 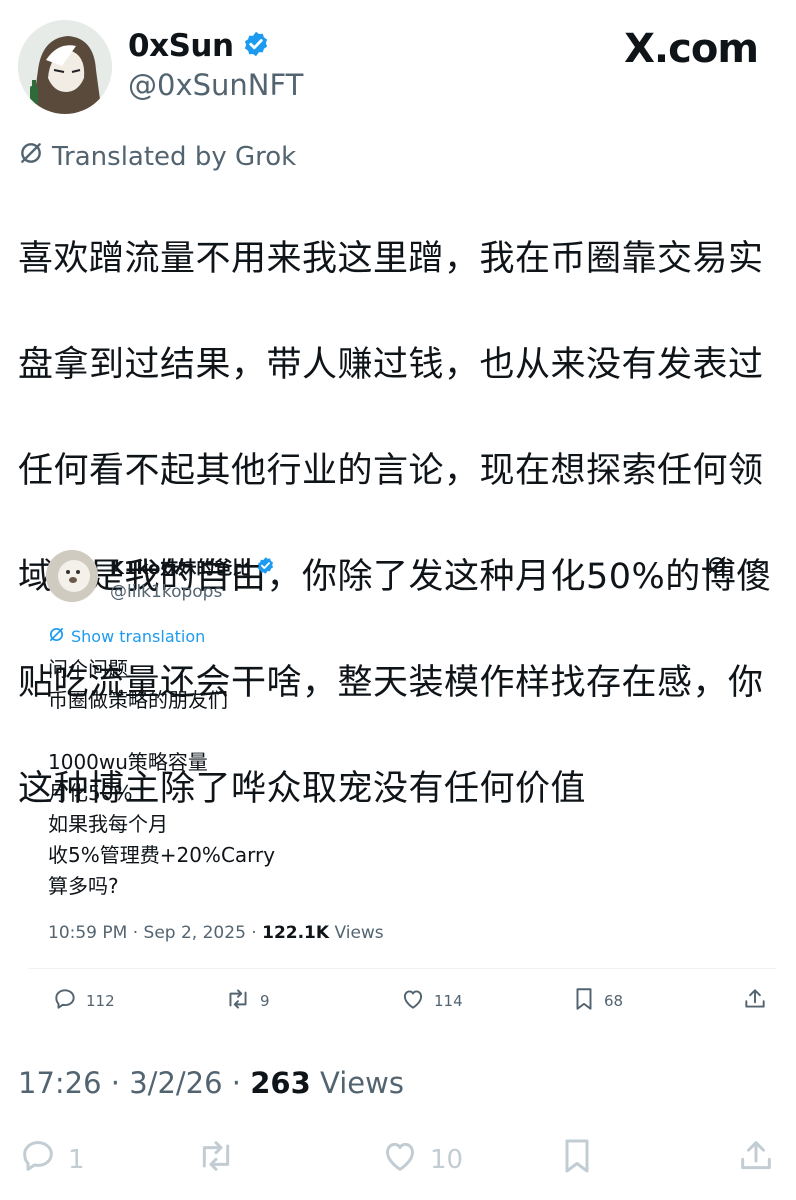 I want to click on post-views-label: Views, so click(x=362, y=1083).